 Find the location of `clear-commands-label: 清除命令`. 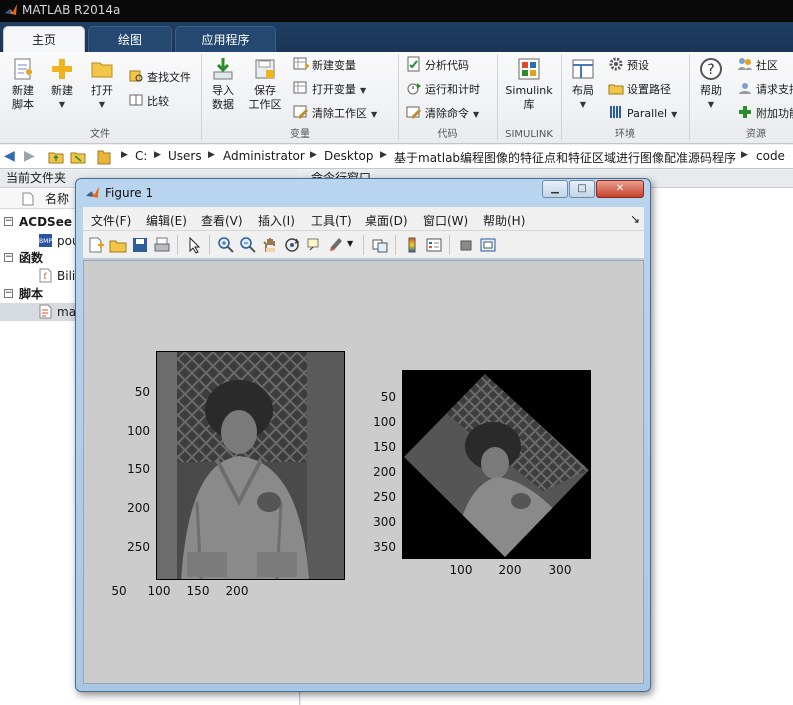

clear-commands-label: 清除命令 is located at coordinates (447, 113).